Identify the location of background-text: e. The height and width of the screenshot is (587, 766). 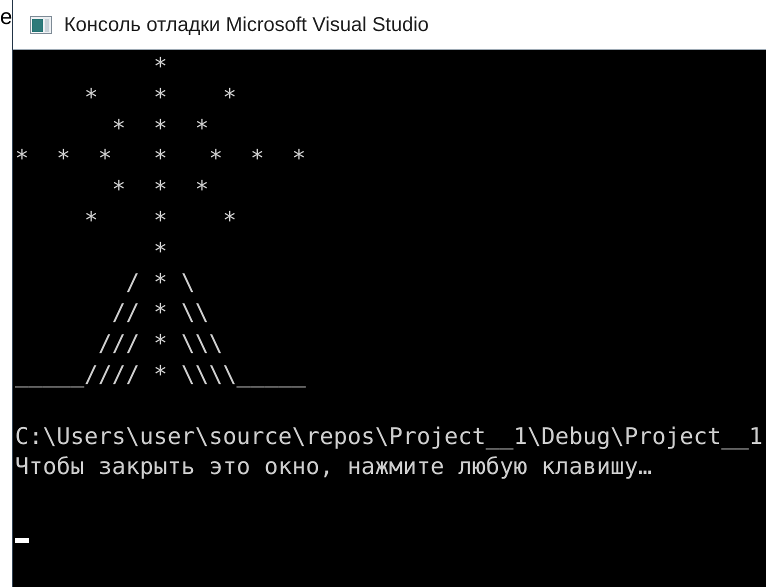
(6, 17).